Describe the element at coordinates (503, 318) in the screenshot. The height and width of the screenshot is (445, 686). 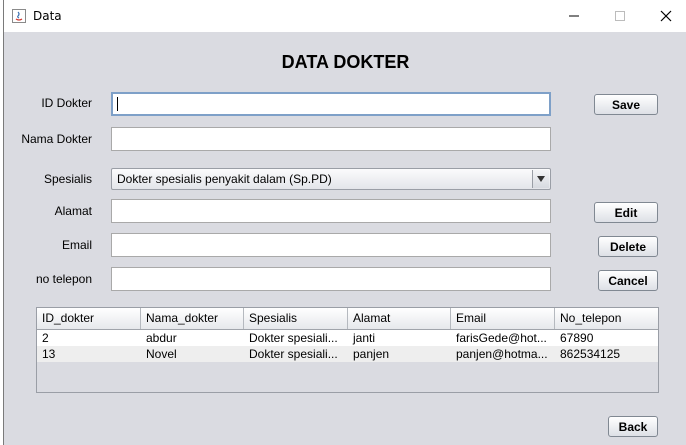
I see `column-header-email: Email` at that location.